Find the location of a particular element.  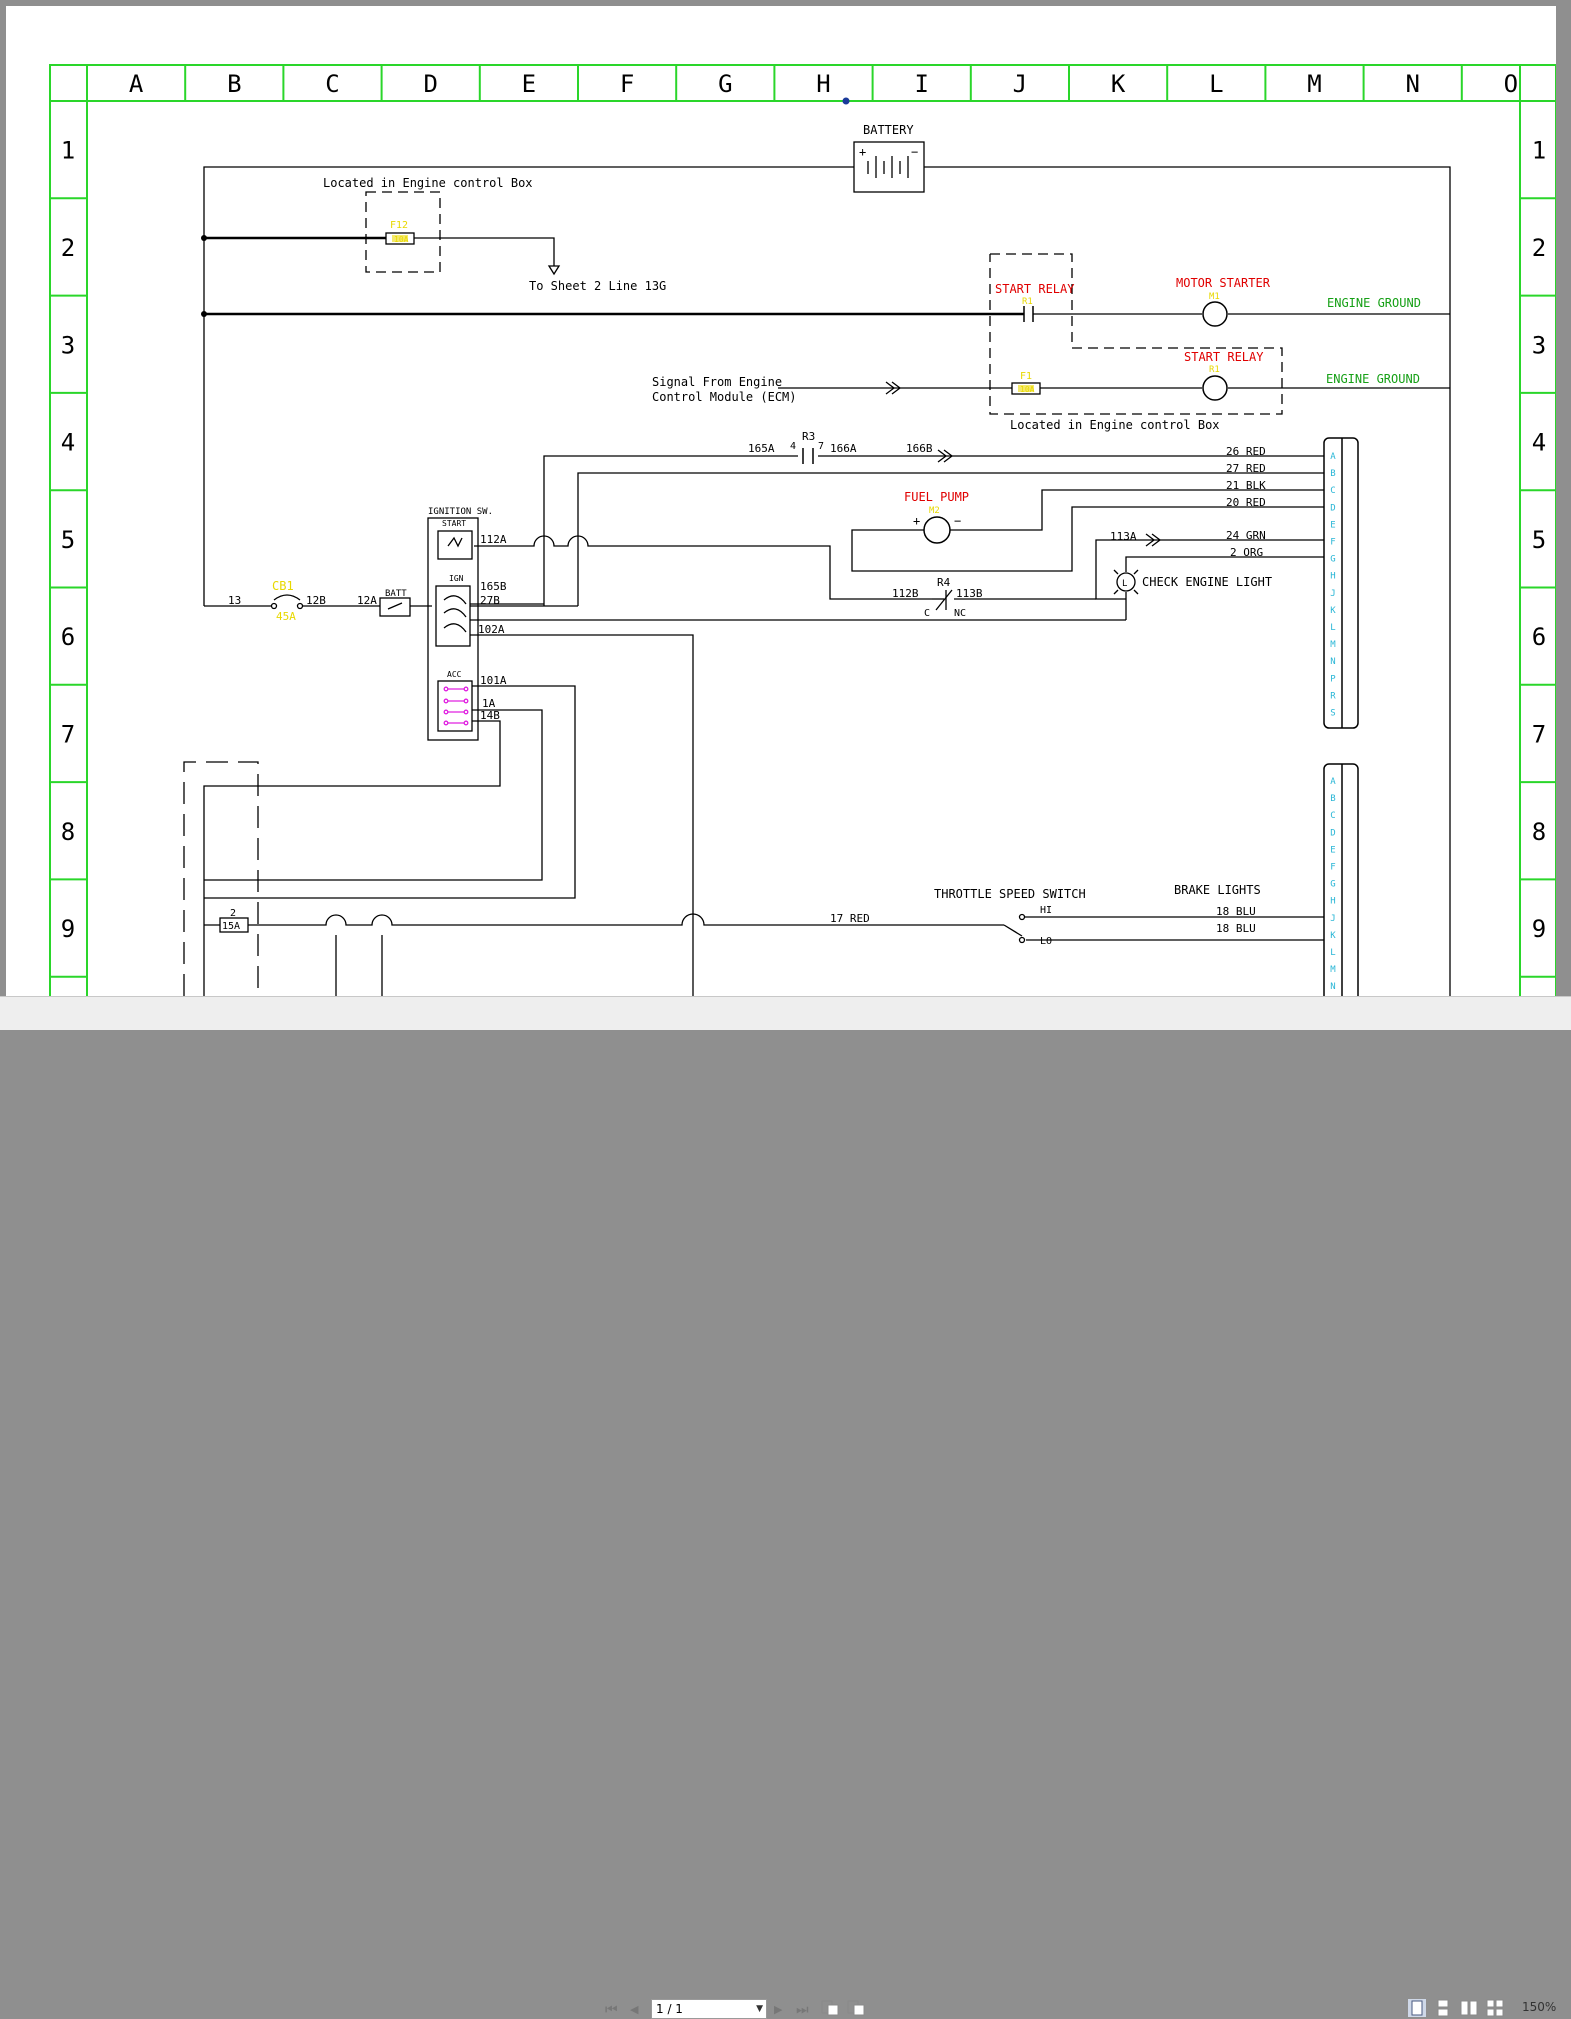

column-label: E is located at coordinates (529, 84).